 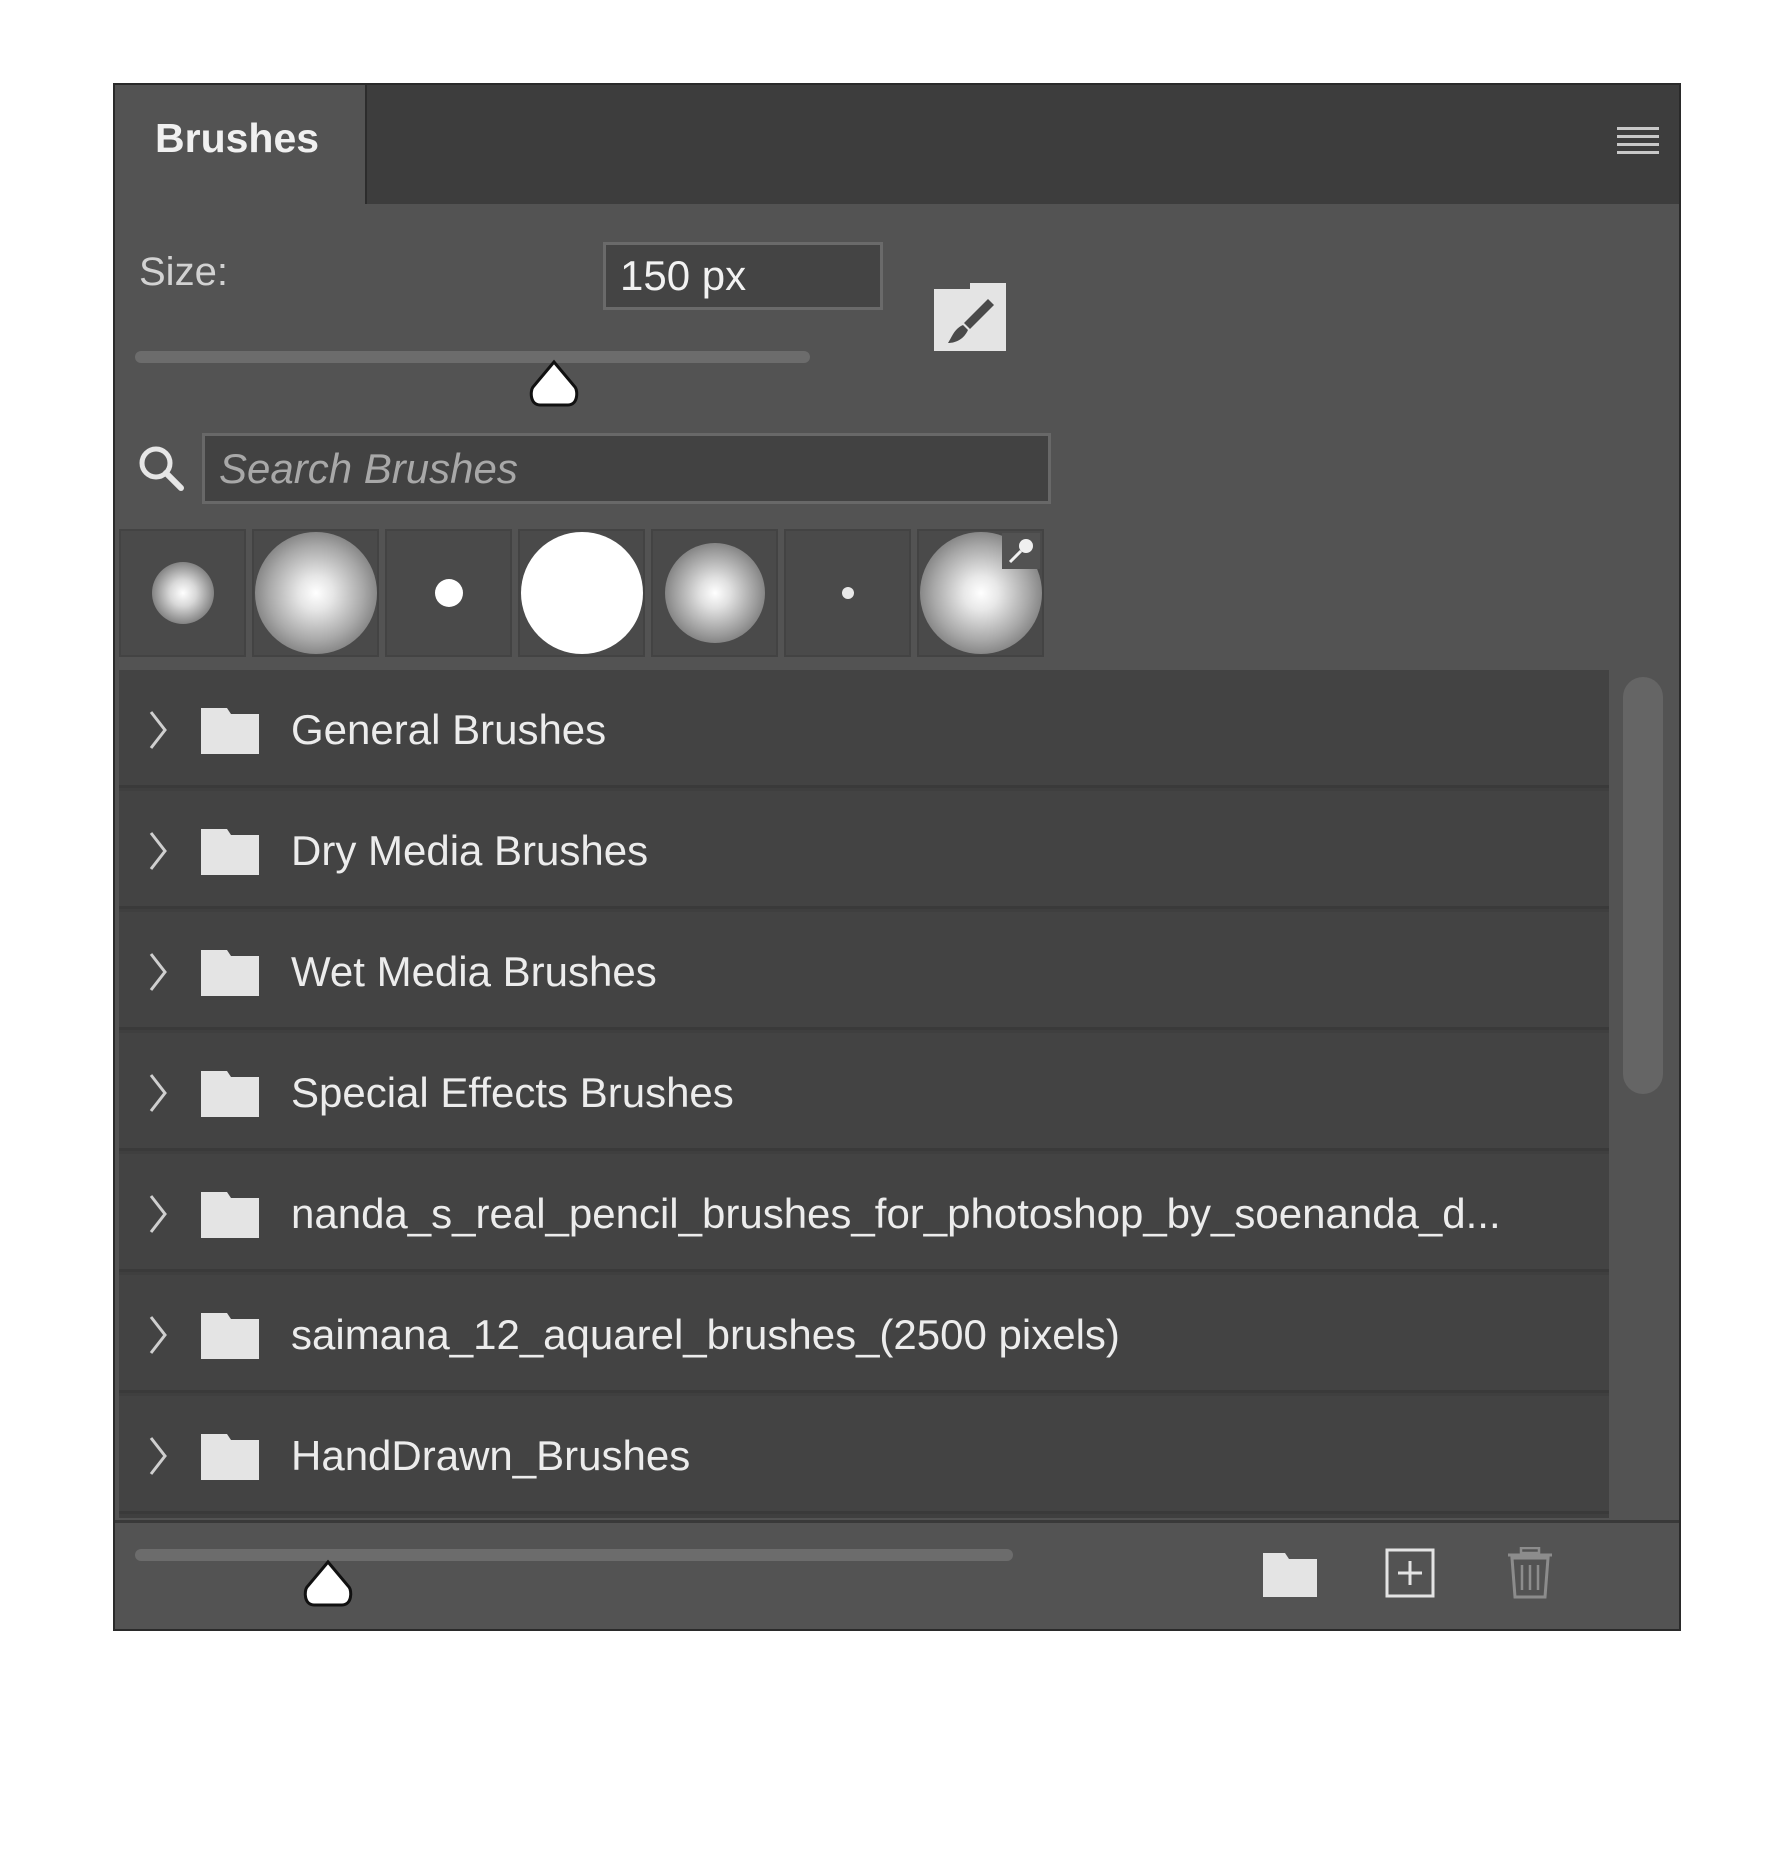 I want to click on preview-size-slider-thumb, so click(x=328, y=1584).